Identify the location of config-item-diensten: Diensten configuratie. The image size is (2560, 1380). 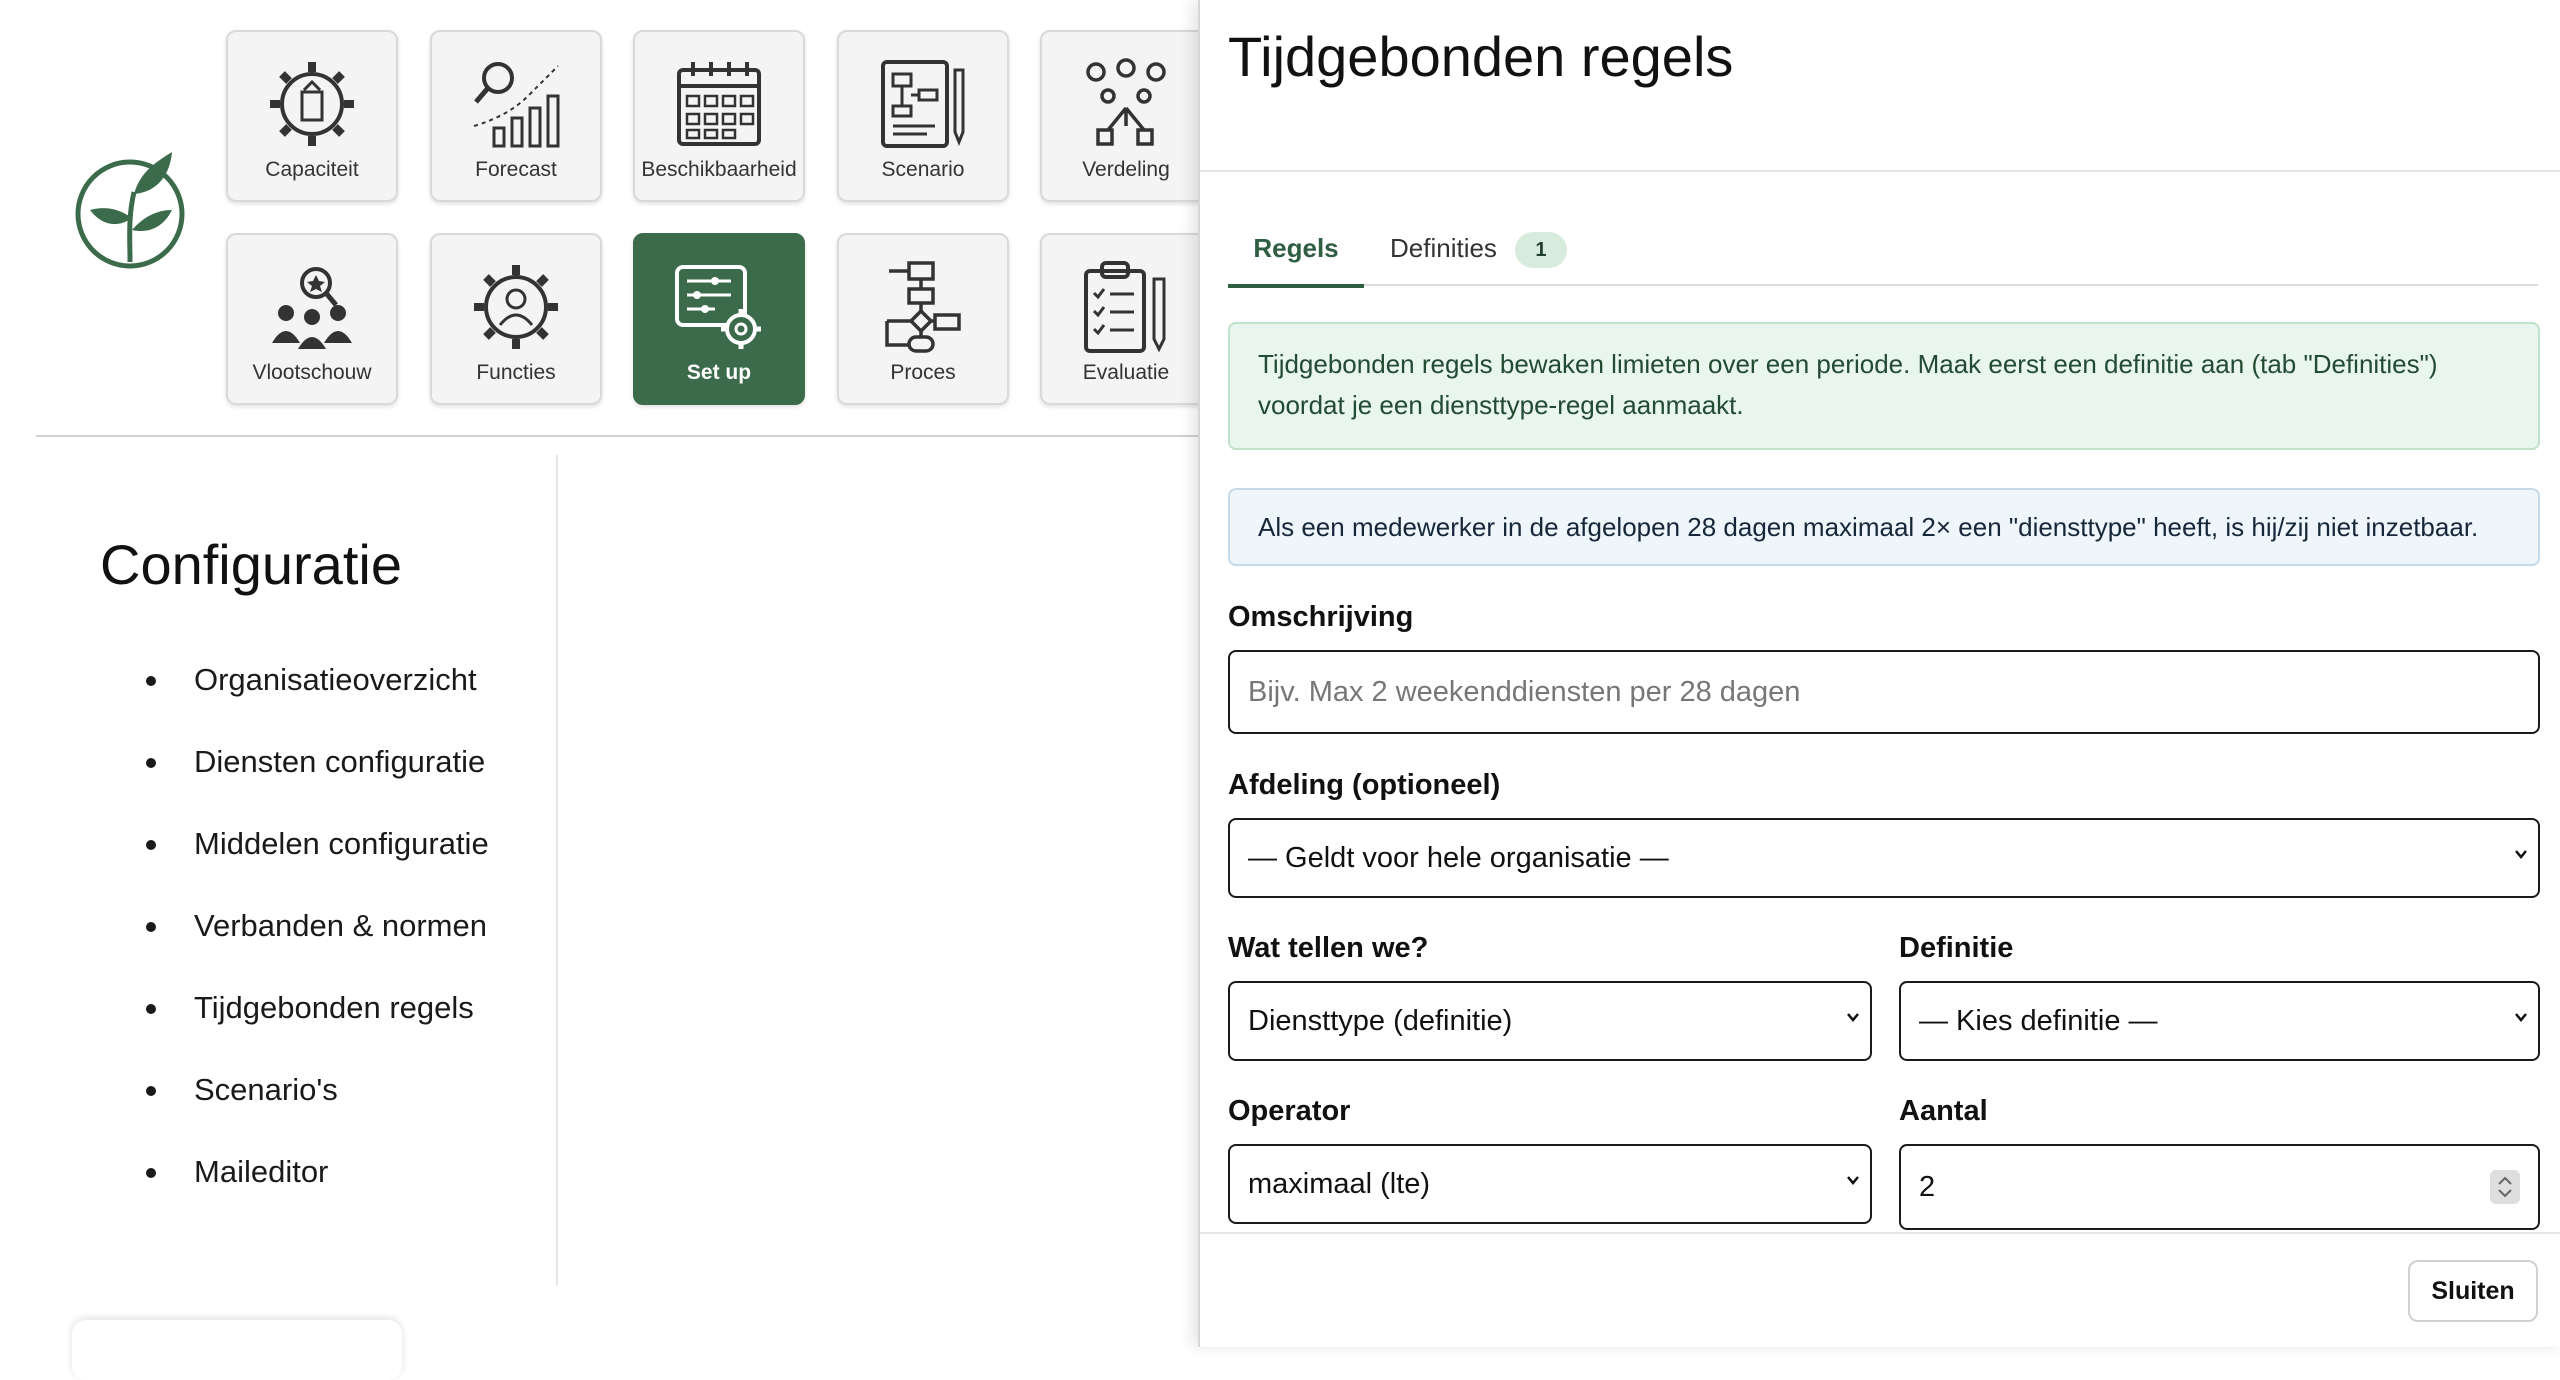
(313, 783).